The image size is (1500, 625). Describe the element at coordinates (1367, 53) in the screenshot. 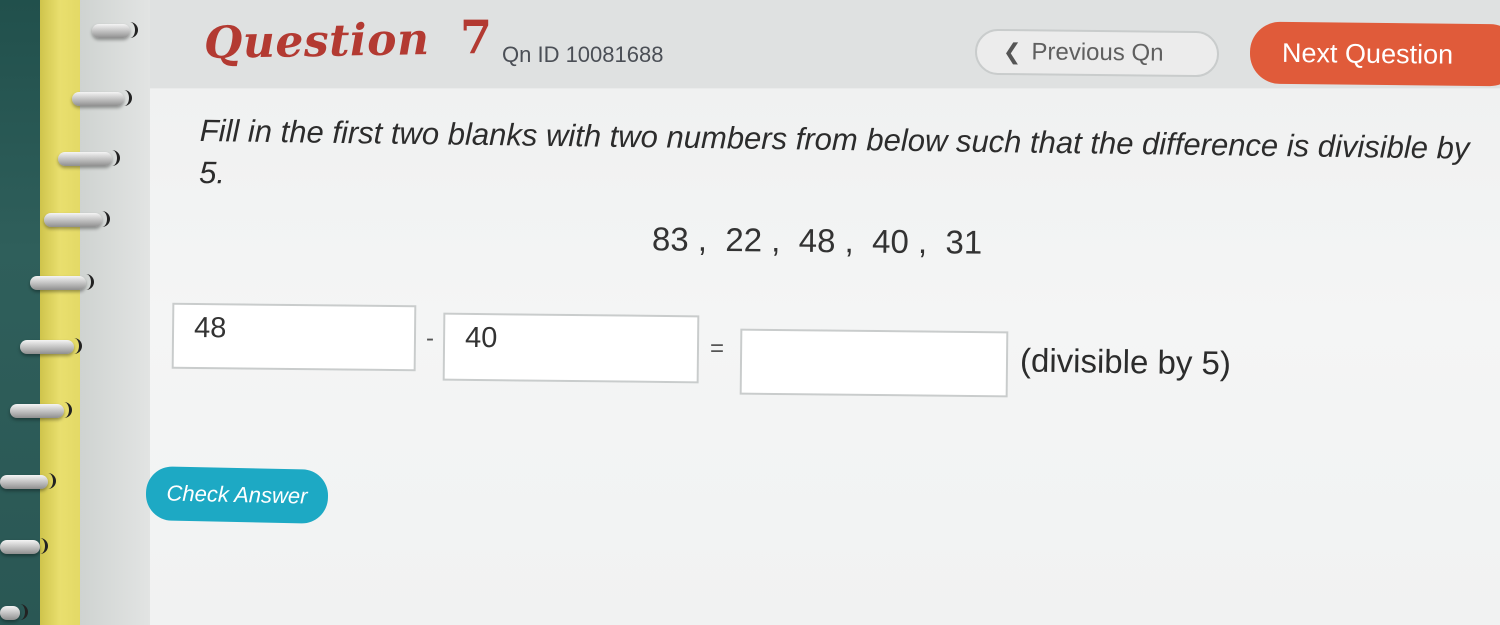

I see `next-question-label: Next Question` at that location.